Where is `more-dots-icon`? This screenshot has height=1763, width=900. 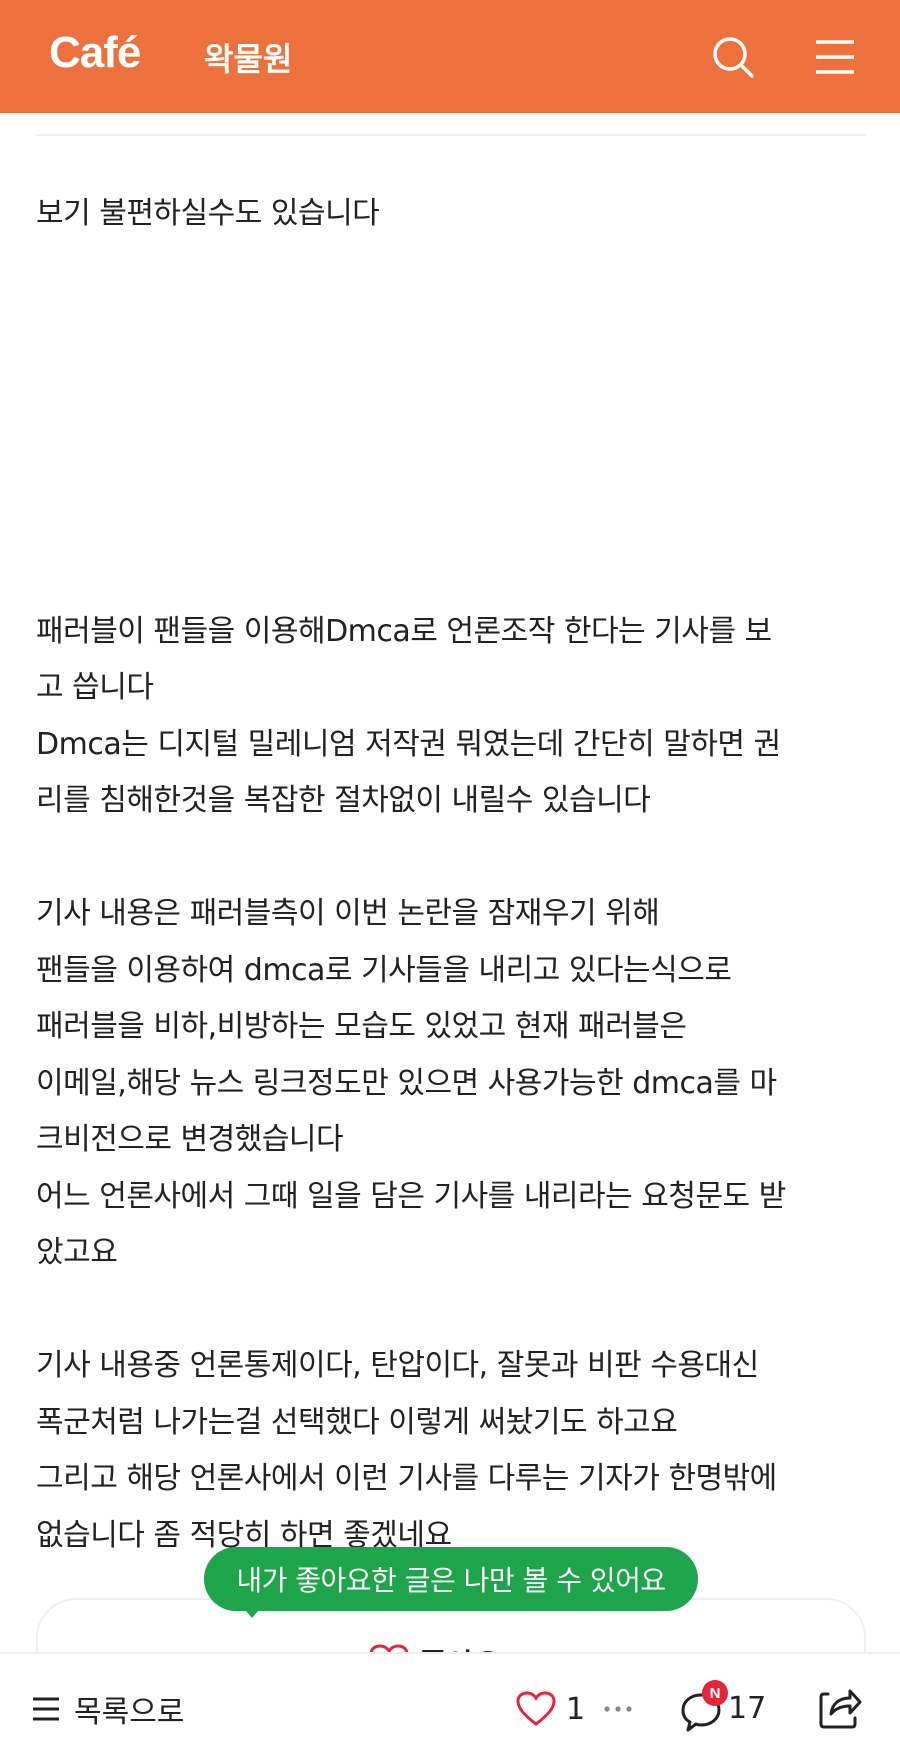 more-dots-icon is located at coordinates (618, 1709).